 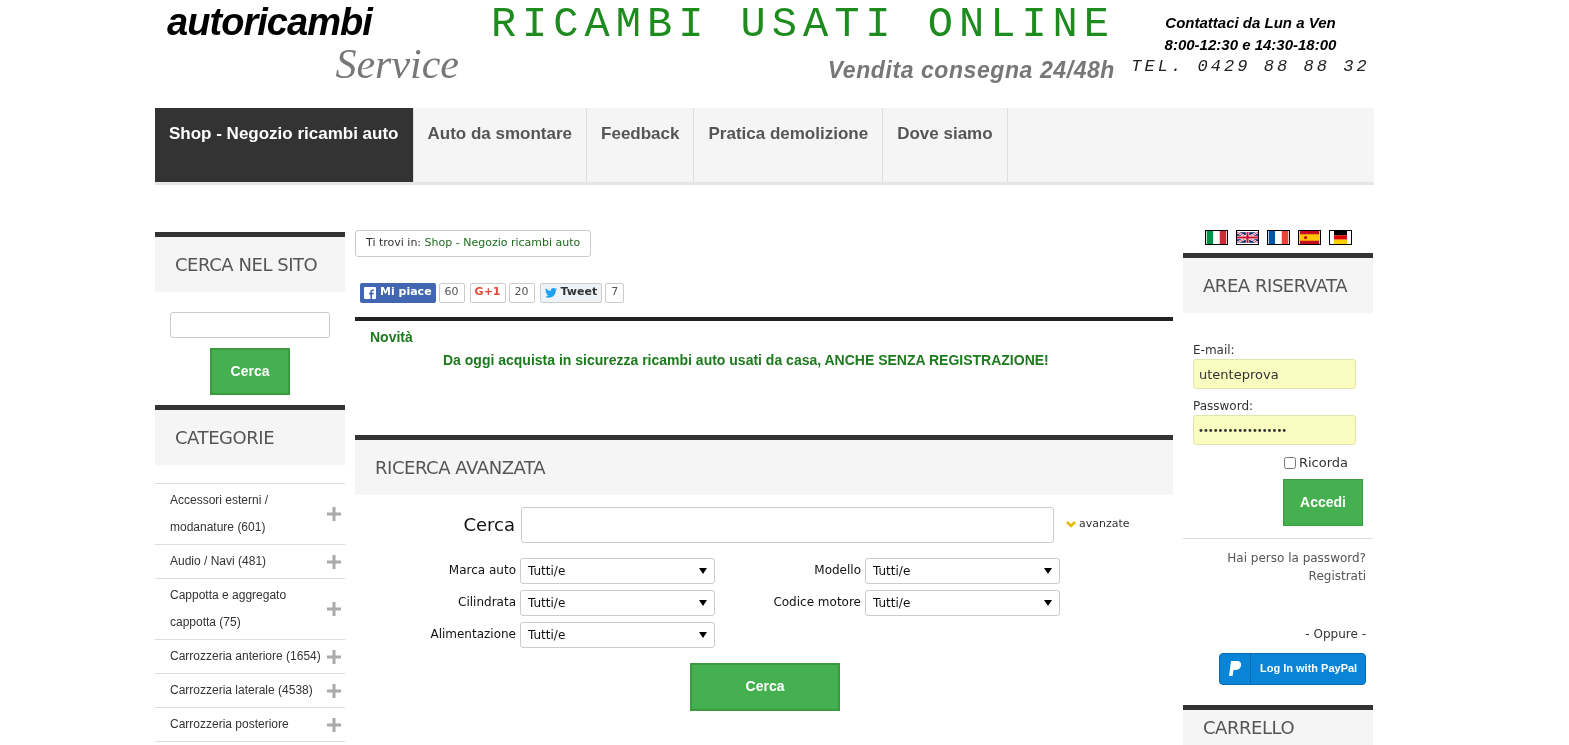 What do you see at coordinates (488, 525) in the screenshot?
I see `search-label: Cerca` at bounding box center [488, 525].